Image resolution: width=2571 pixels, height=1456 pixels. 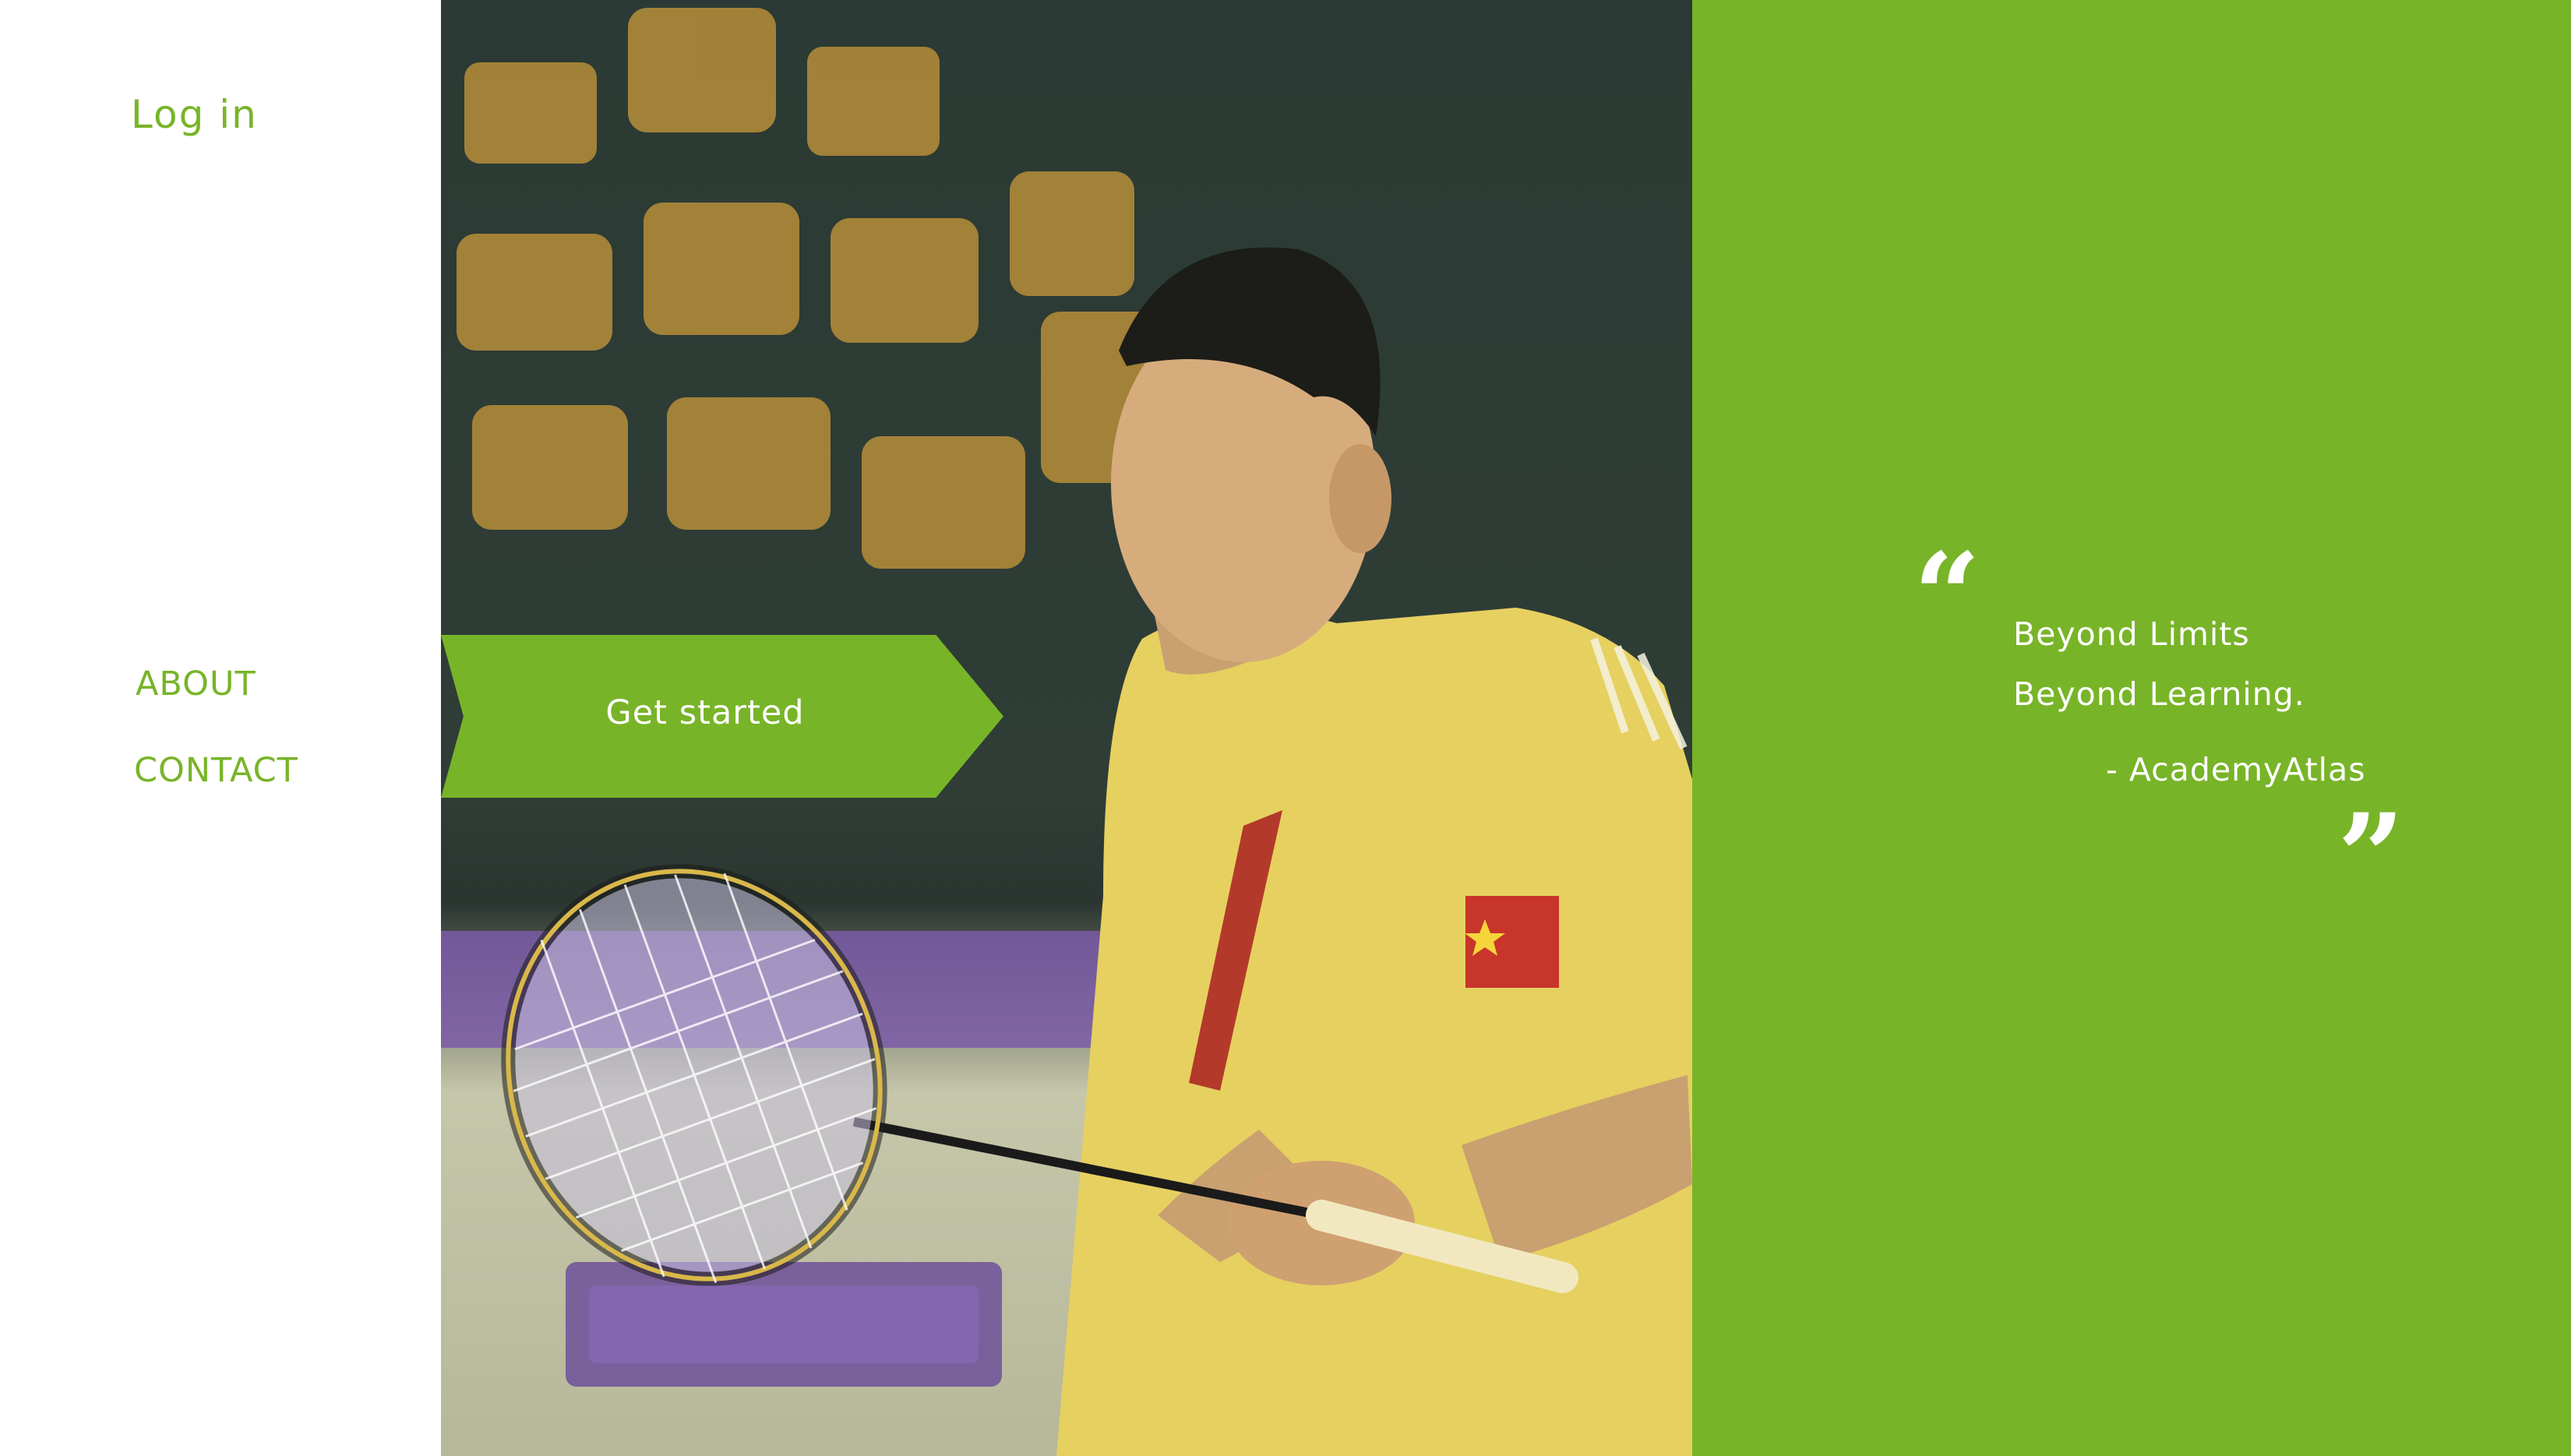 I want to click on get-started-button, so click(x=722, y=717).